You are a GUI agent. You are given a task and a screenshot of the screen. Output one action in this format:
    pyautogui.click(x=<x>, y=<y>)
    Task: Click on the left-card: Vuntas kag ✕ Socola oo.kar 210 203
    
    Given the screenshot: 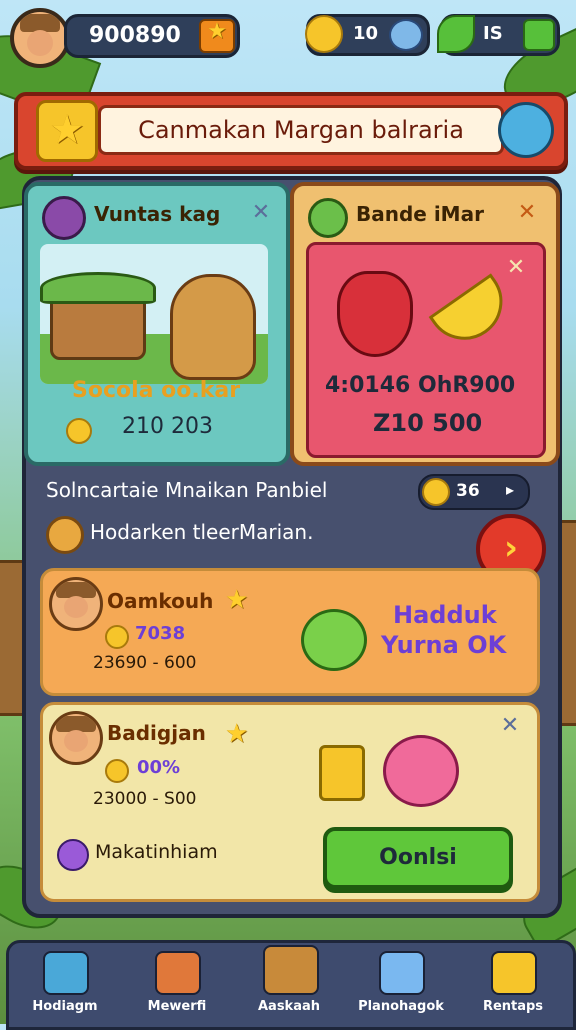 What is the action you would take?
    pyautogui.click(x=157, y=324)
    